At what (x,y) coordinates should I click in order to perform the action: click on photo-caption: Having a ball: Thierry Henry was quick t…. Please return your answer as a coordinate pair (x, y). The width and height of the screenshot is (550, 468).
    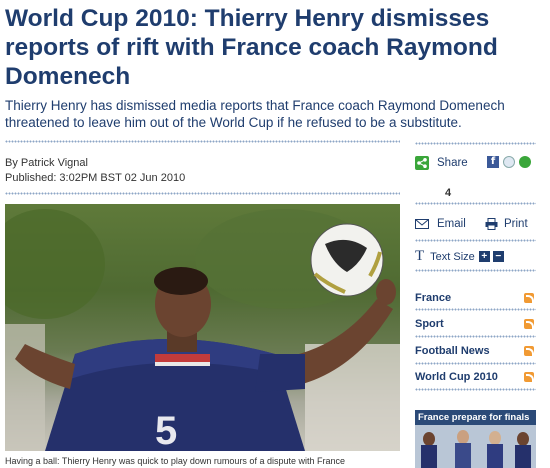
    Looking at the image, I should click on (175, 461).